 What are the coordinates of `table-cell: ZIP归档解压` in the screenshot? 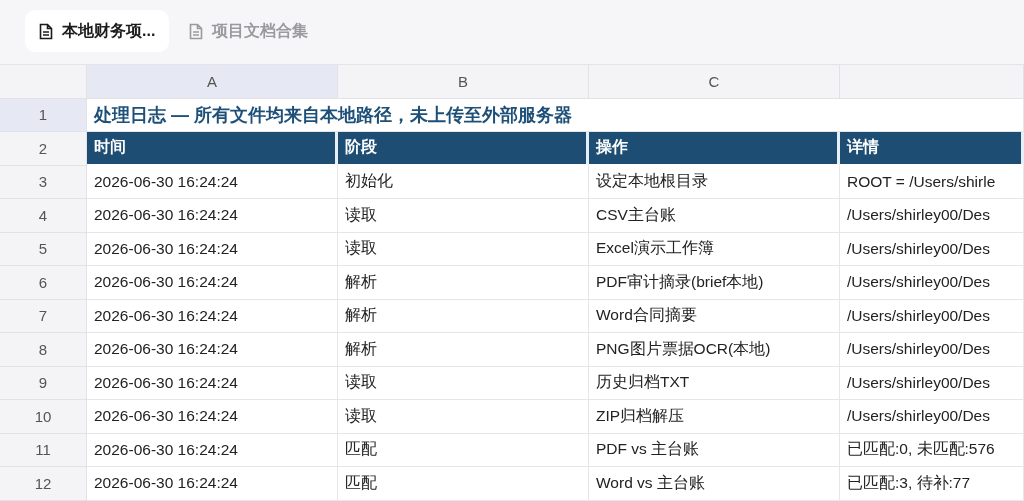 It's located at (714, 417).